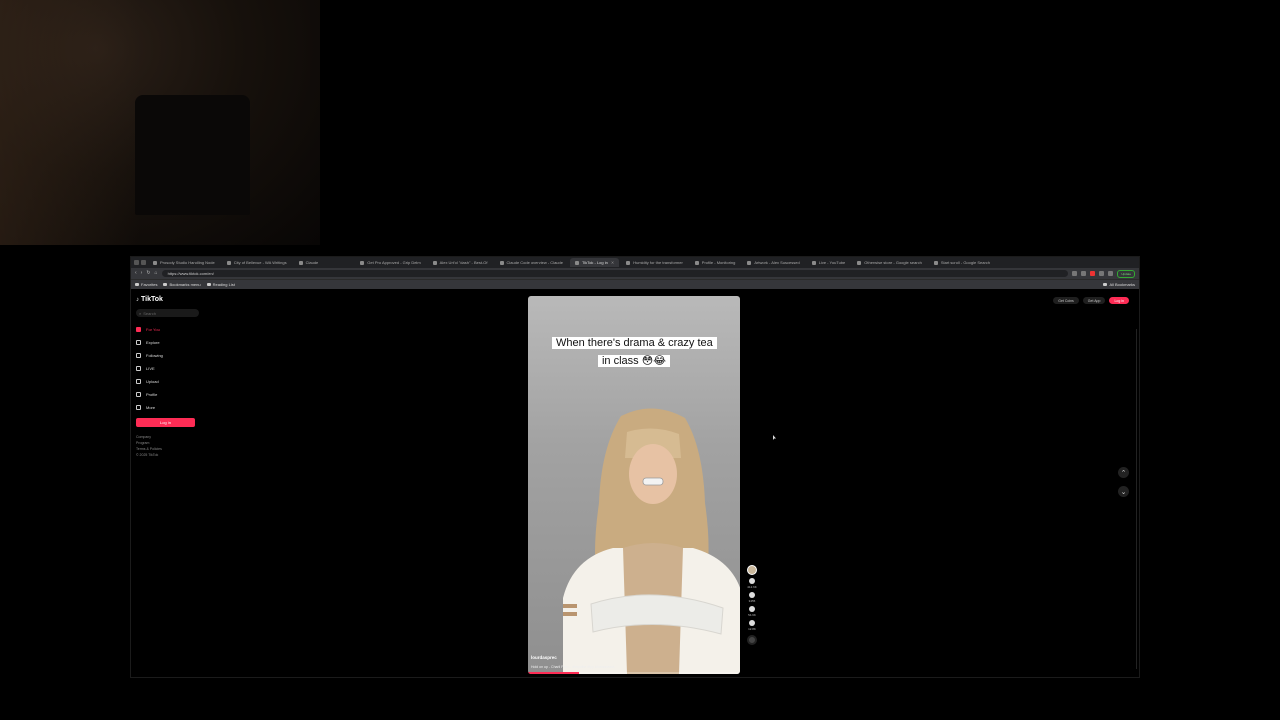 The height and width of the screenshot is (720, 1280). Describe the element at coordinates (160, 122) in the screenshot. I see `webcam-overlay` at that location.